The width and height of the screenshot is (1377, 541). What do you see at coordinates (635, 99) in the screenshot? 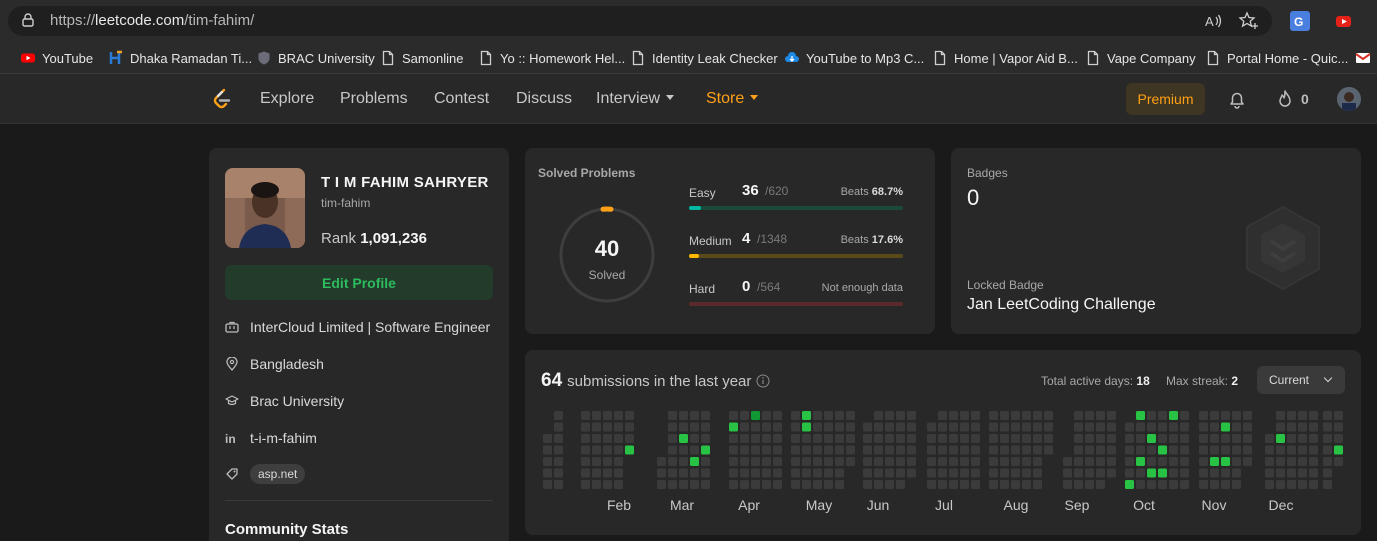
I see `nav-interview: Interview` at bounding box center [635, 99].